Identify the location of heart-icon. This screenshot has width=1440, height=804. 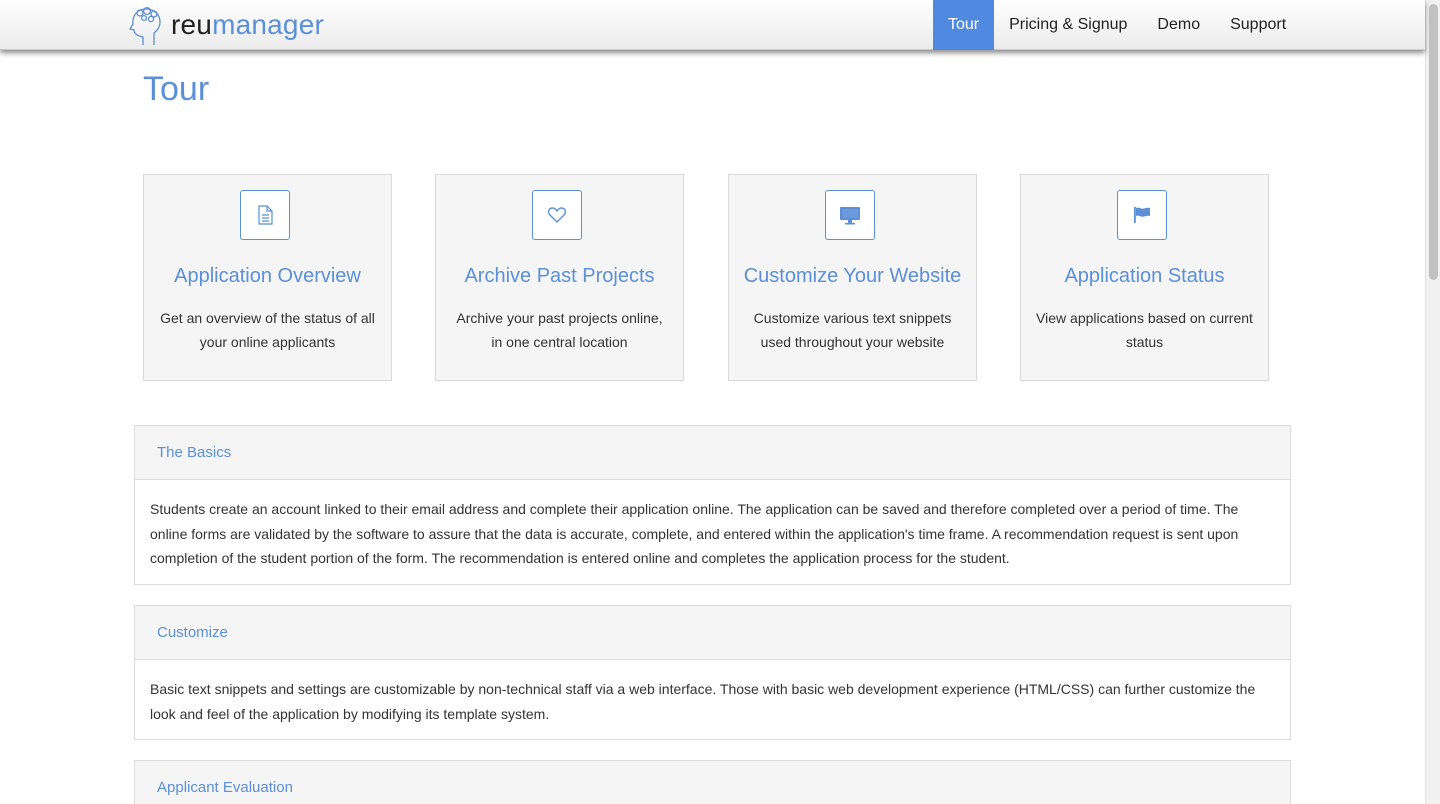
(557, 215).